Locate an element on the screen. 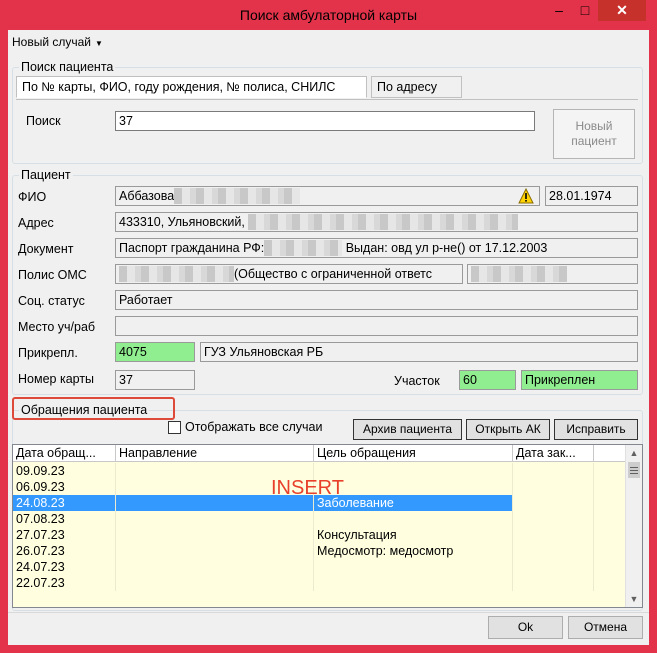 Image resolution: width=657 pixels, height=653 pixels. new-case-menu: Новый случай ▼ is located at coordinates (57, 42).